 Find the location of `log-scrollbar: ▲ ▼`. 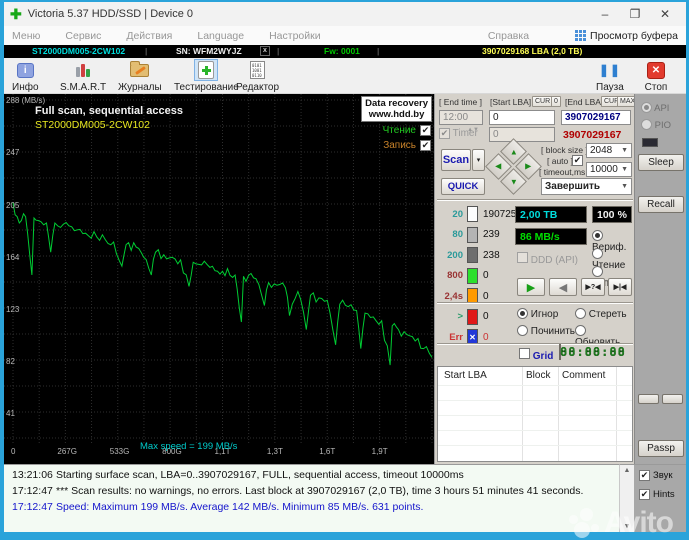

log-scrollbar: ▲ ▼ is located at coordinates (626, 498).